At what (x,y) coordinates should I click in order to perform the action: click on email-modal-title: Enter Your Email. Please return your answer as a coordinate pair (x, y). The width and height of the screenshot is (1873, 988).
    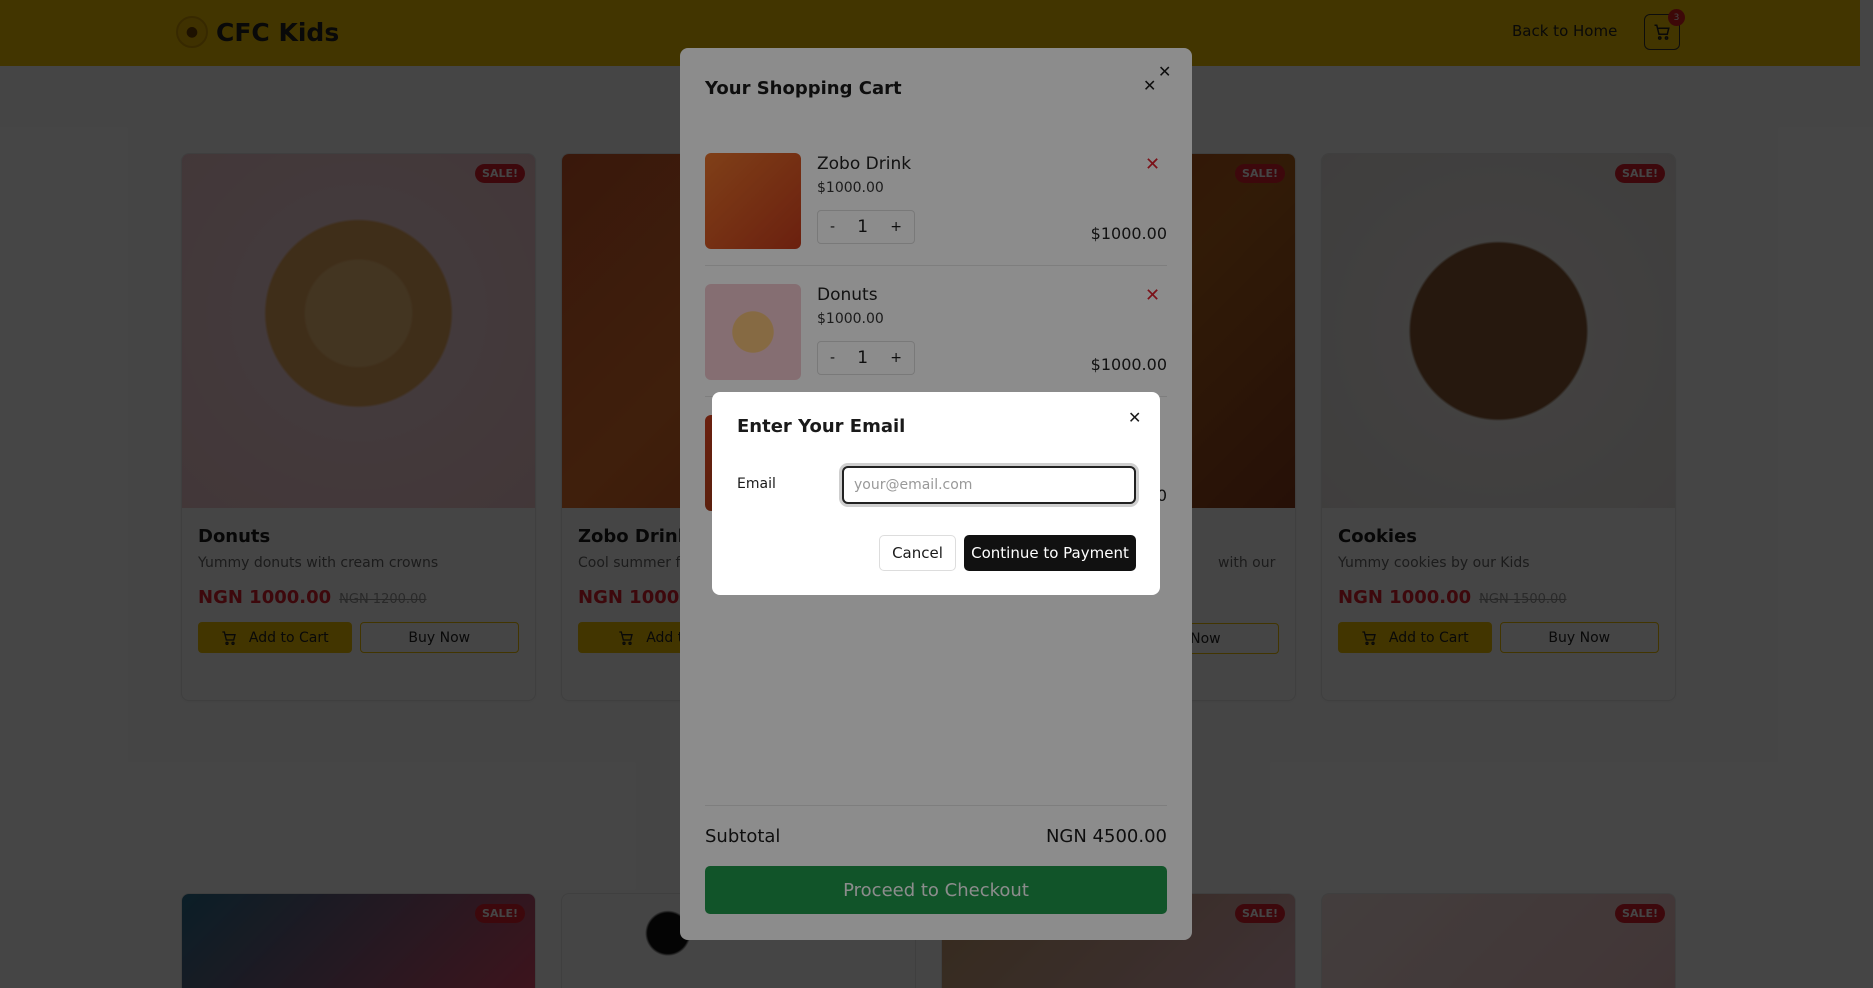
    Looking at the image, I should click on (821, 426).